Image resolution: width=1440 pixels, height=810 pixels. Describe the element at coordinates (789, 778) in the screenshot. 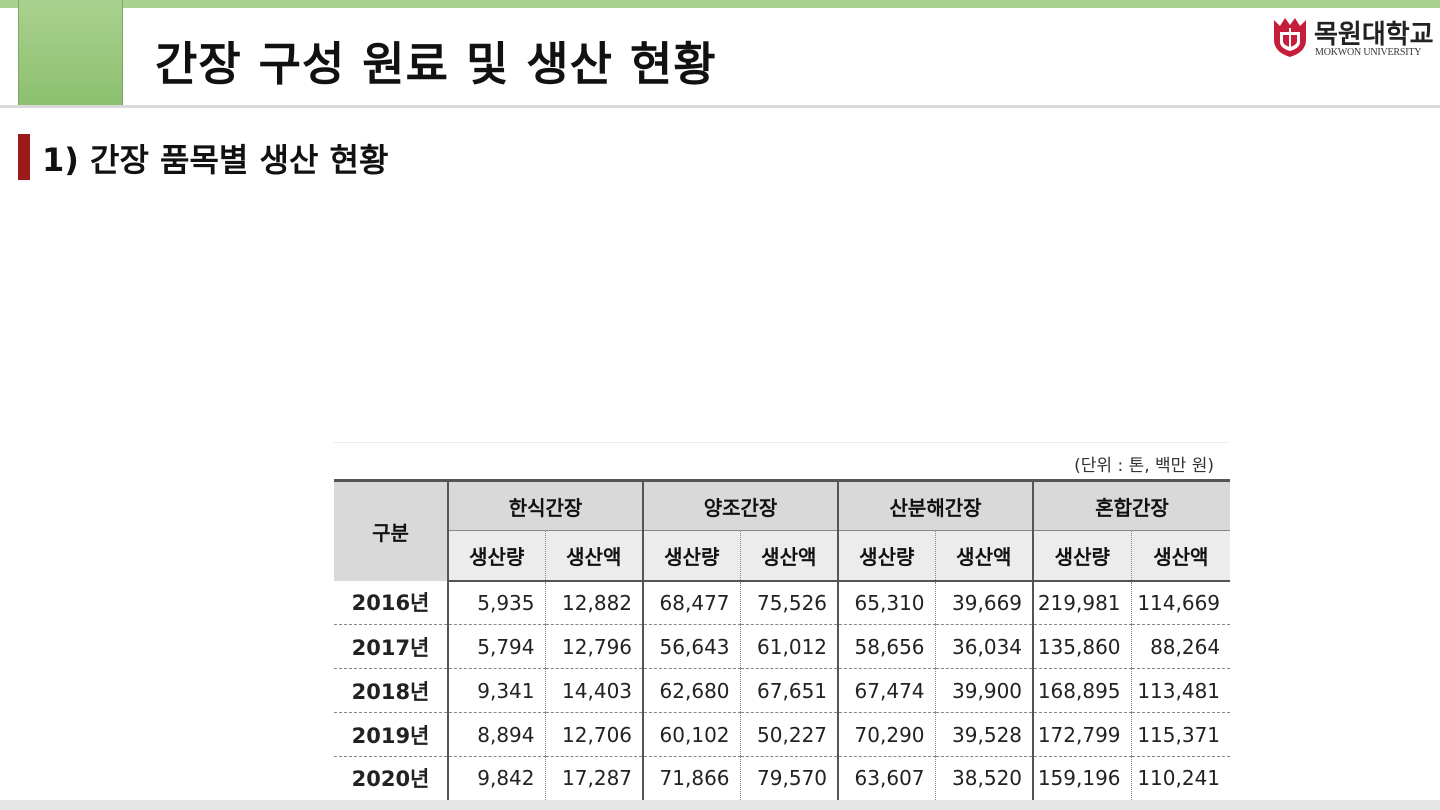

I see `data-cell: 79,570` at that location.